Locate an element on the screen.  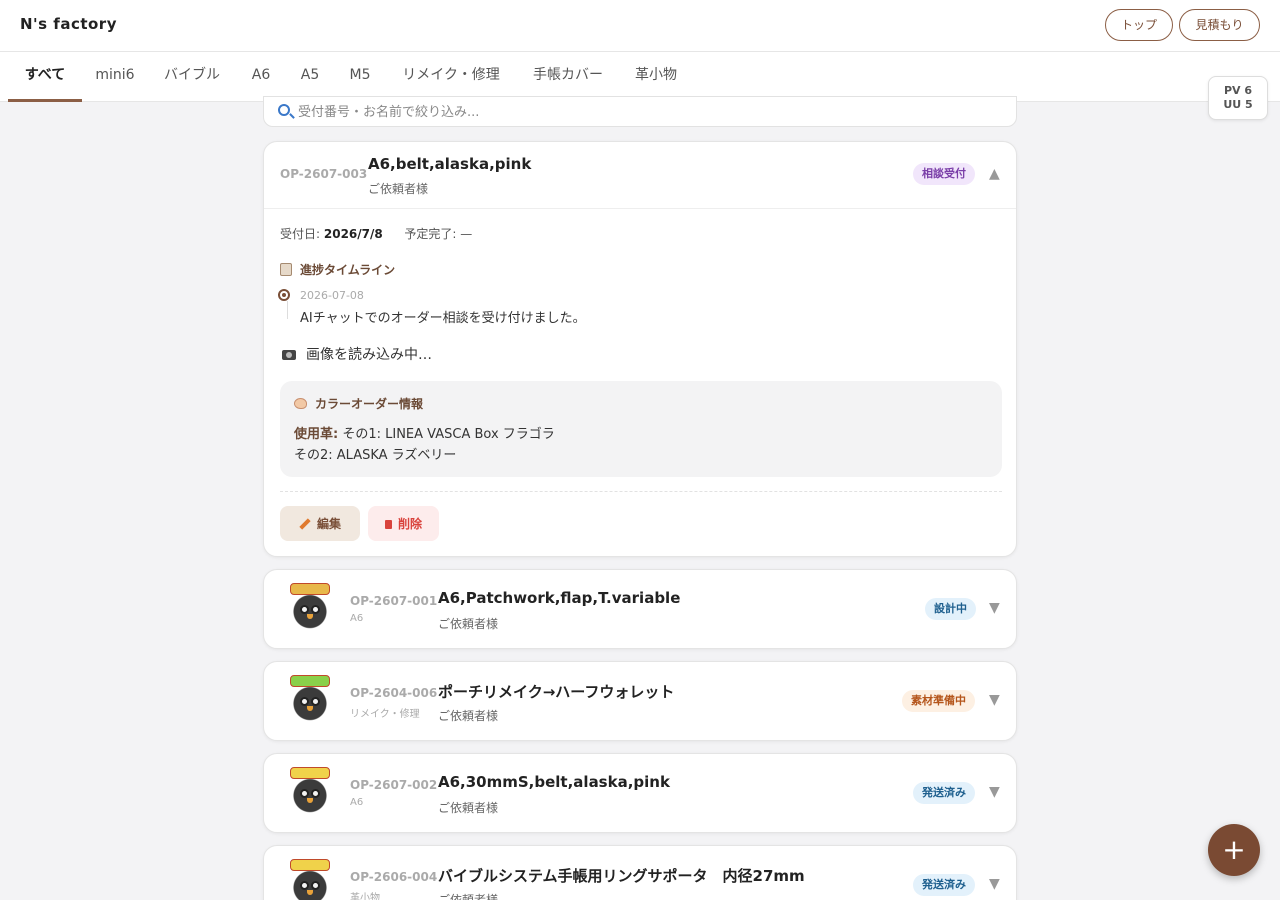
status-badge: 素材準備中 is located at coordinates (938, 701).